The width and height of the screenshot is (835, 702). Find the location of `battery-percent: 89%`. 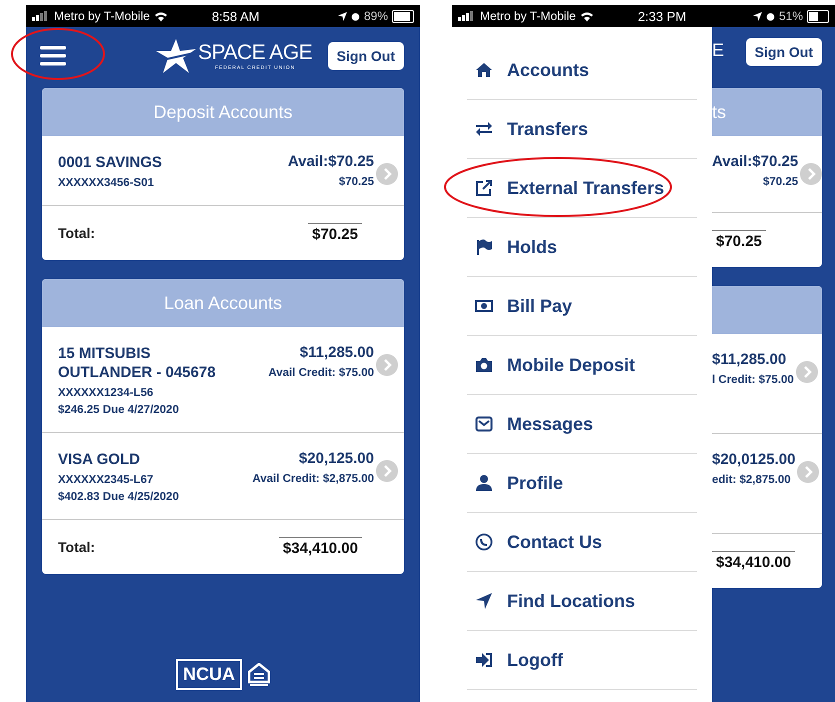

battery-percent: 89% is located at coordinates (376, 16).